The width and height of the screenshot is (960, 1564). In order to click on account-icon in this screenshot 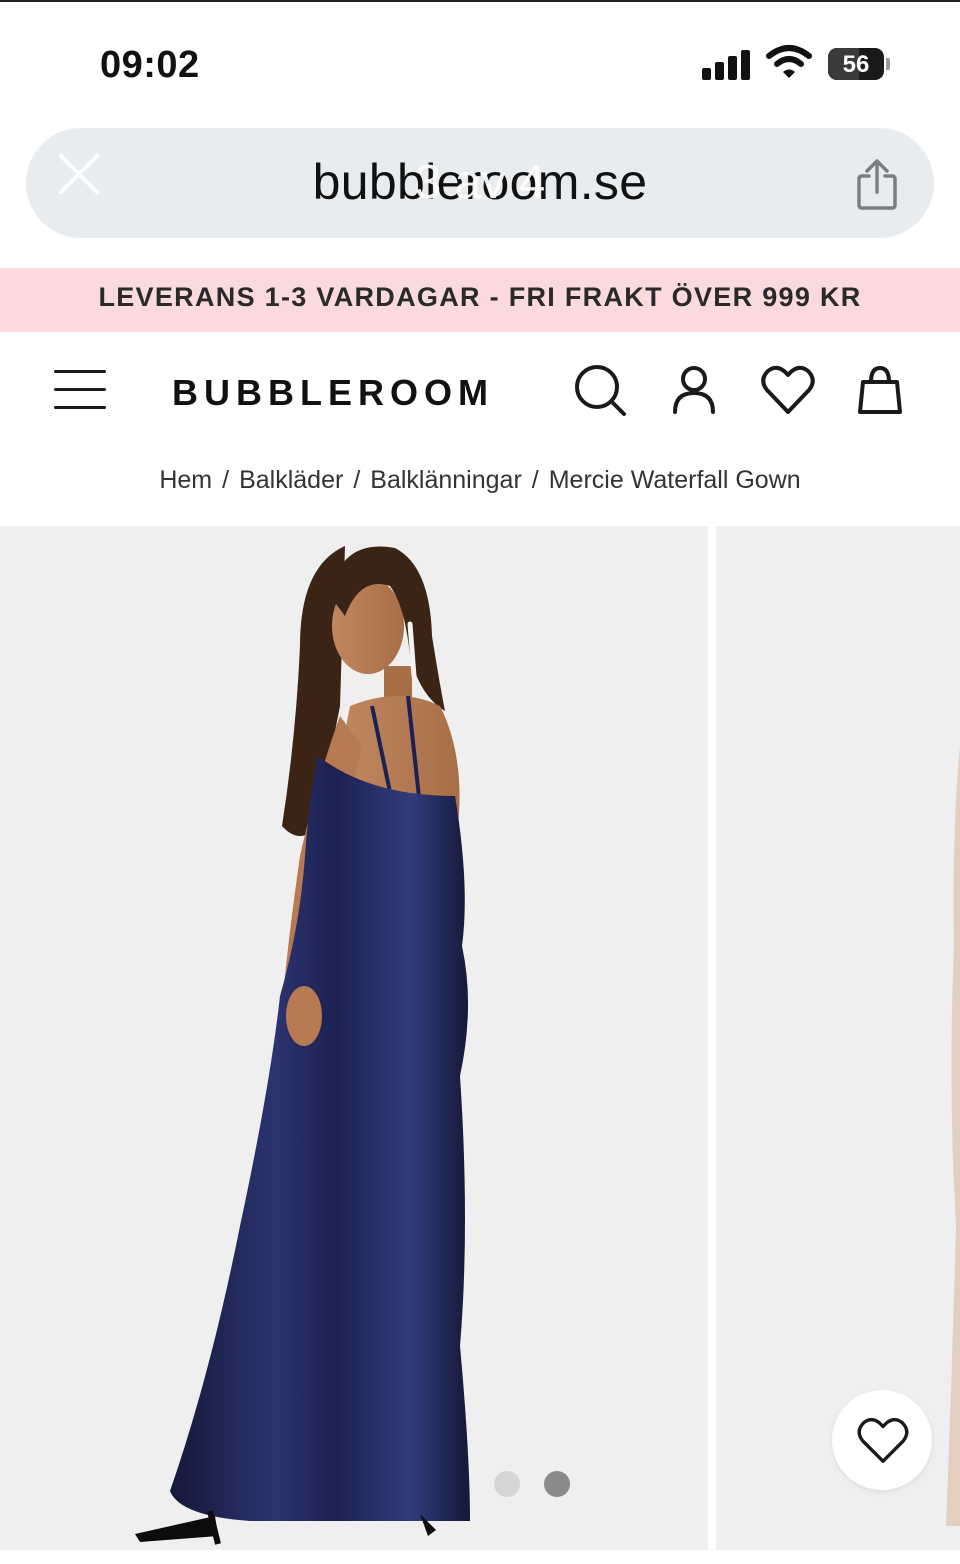, I will do `click(694, 390)`.